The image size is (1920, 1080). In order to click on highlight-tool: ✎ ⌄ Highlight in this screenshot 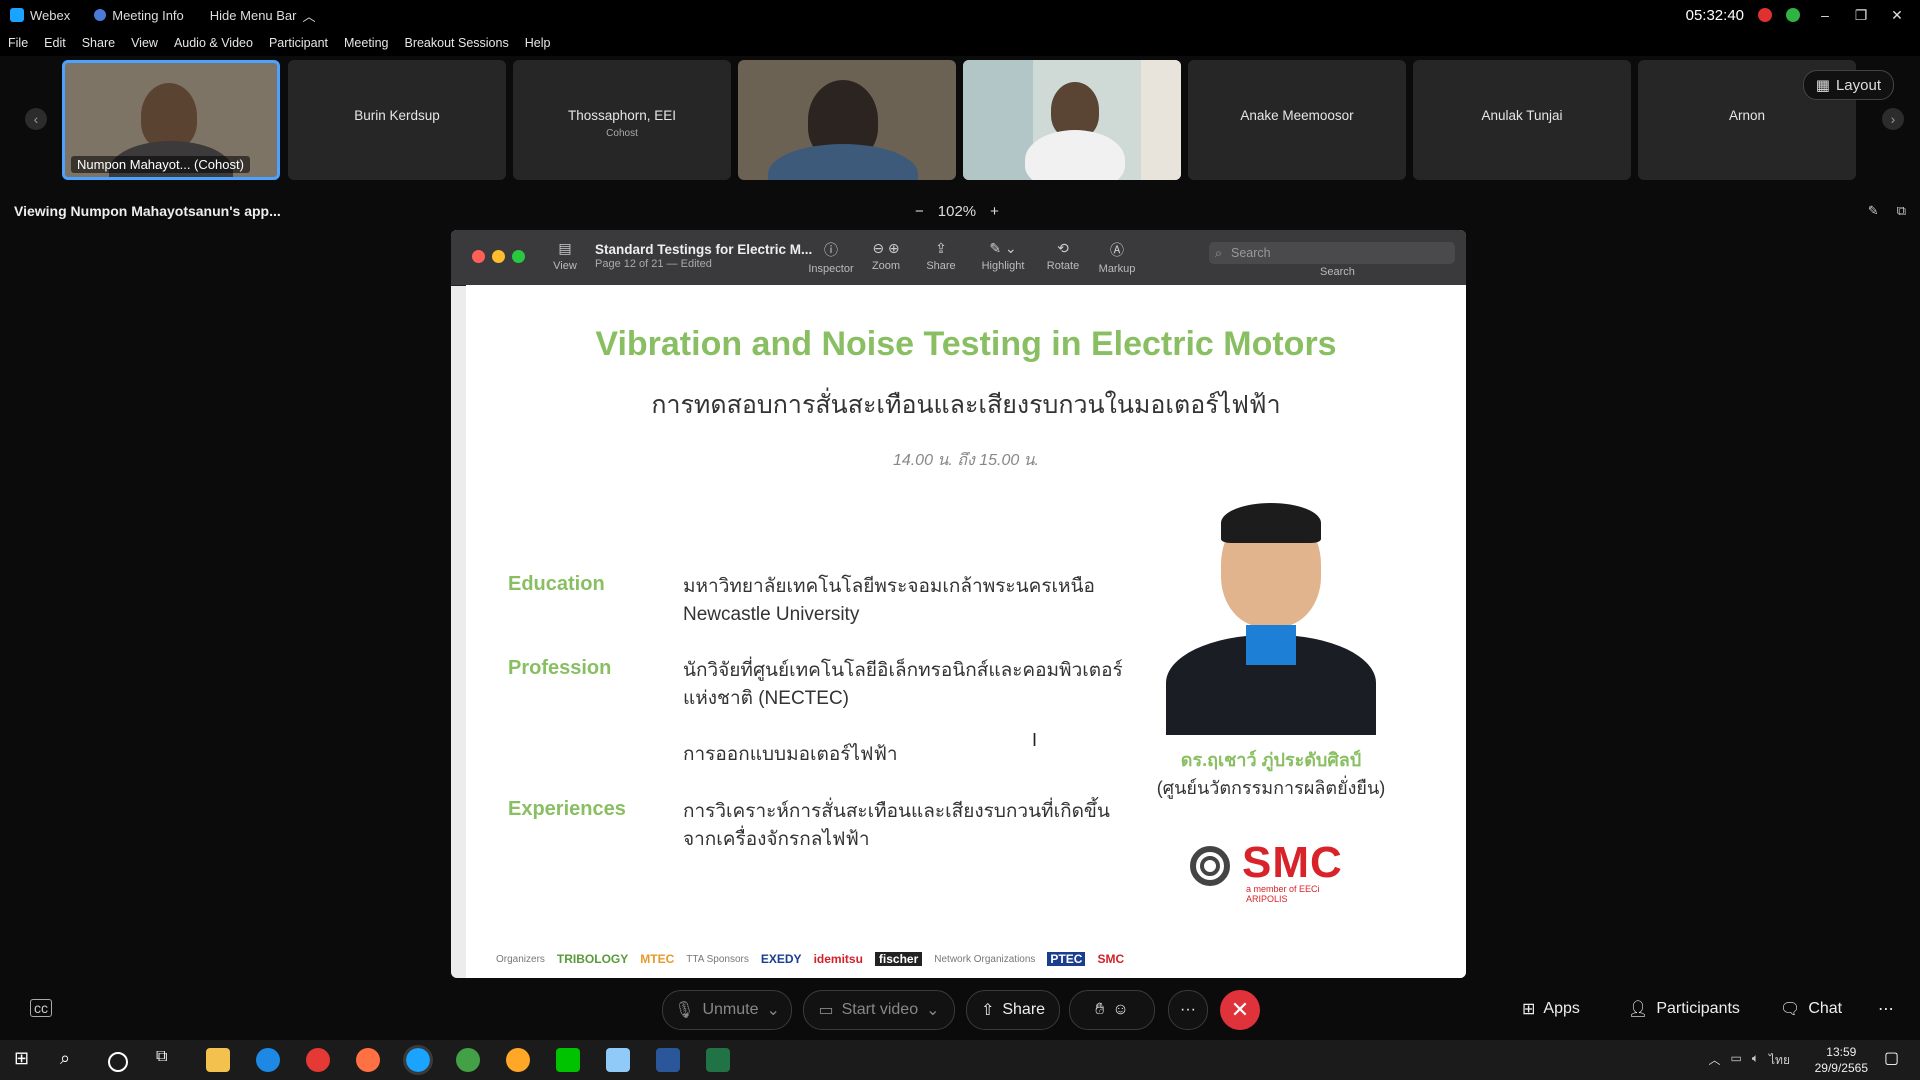, I will do `click(1003, 256)`.